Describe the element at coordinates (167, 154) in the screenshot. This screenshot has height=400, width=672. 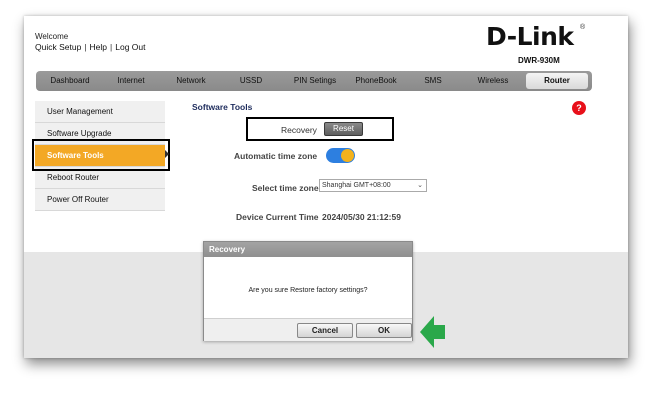
I see `menu-pointer-icon` at that location.